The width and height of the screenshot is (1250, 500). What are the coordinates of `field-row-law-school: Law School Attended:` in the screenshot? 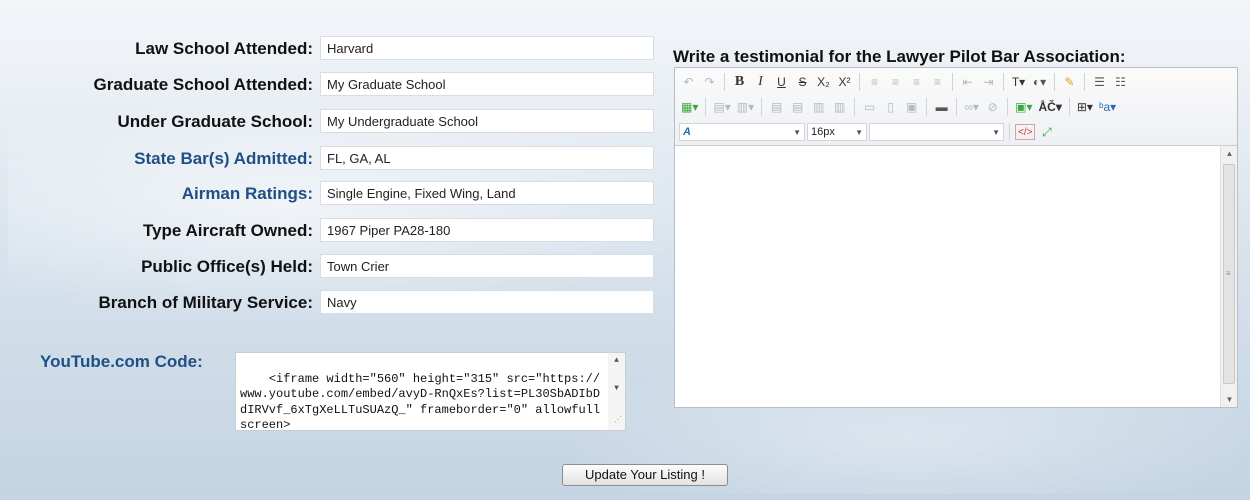 It's located at (333, 48).